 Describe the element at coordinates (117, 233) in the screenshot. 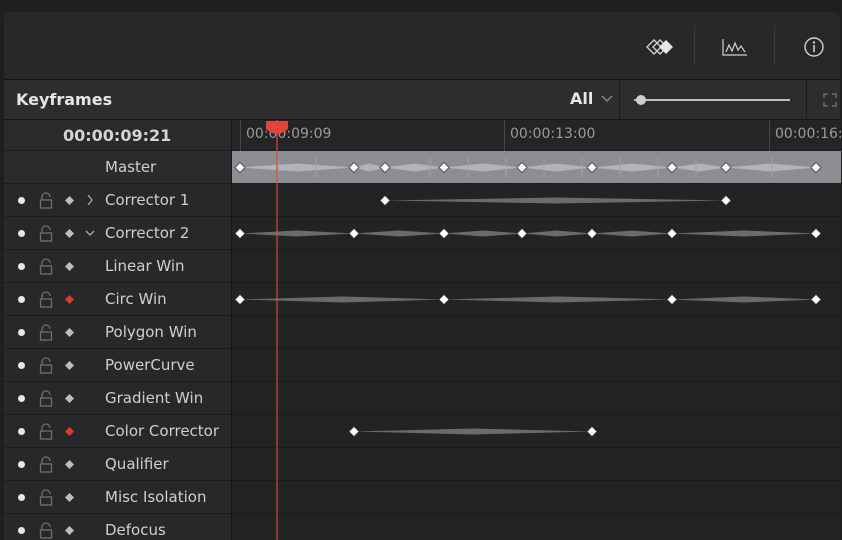

I see `track-row-corrector-2: Corrector 2` at that location.